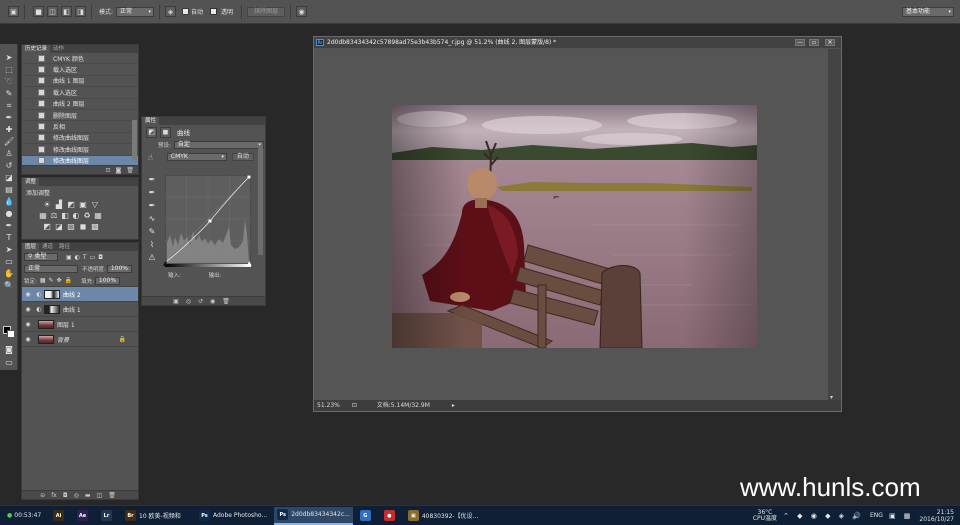  I want to click on color-balance-icon: ⚖, so click(54, 215).